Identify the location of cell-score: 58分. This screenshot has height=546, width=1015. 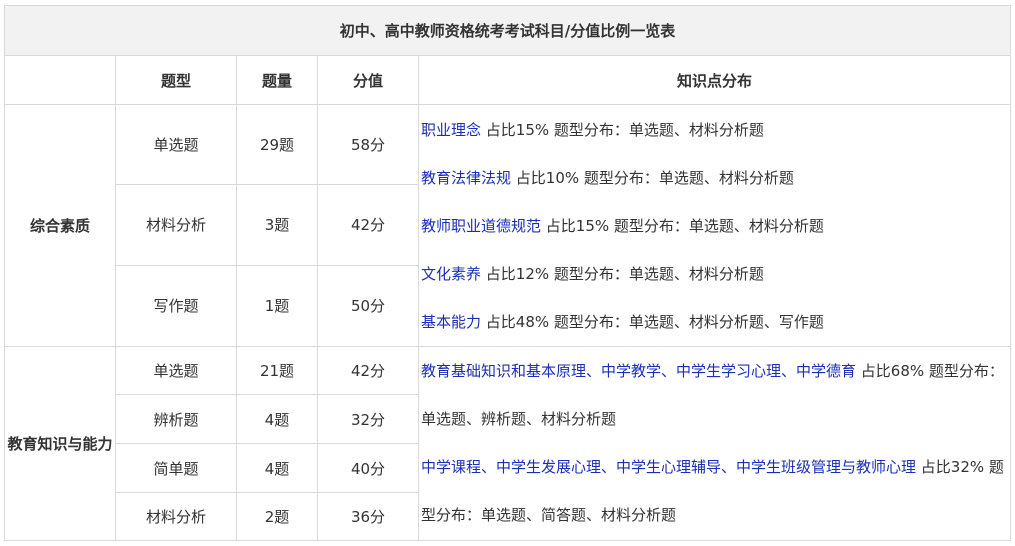
(368, 144).